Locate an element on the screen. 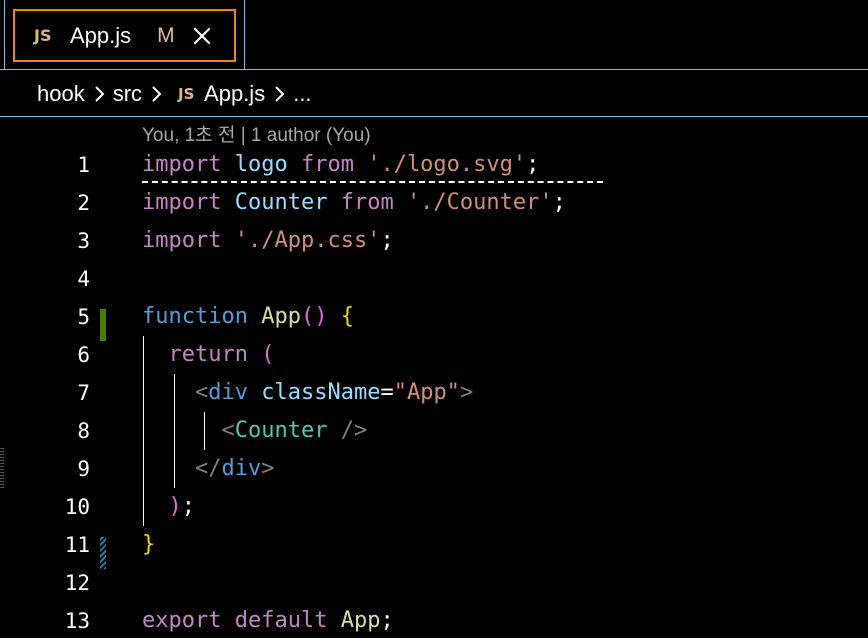  code-line: 10 ); is located at coordinates (434, 507).